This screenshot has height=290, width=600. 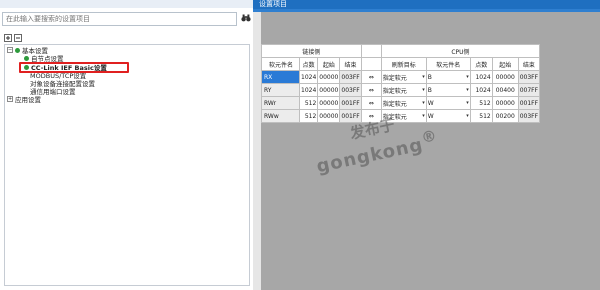 I want to click on cpu-start-cell: 00200, so click(x=505, y=116).